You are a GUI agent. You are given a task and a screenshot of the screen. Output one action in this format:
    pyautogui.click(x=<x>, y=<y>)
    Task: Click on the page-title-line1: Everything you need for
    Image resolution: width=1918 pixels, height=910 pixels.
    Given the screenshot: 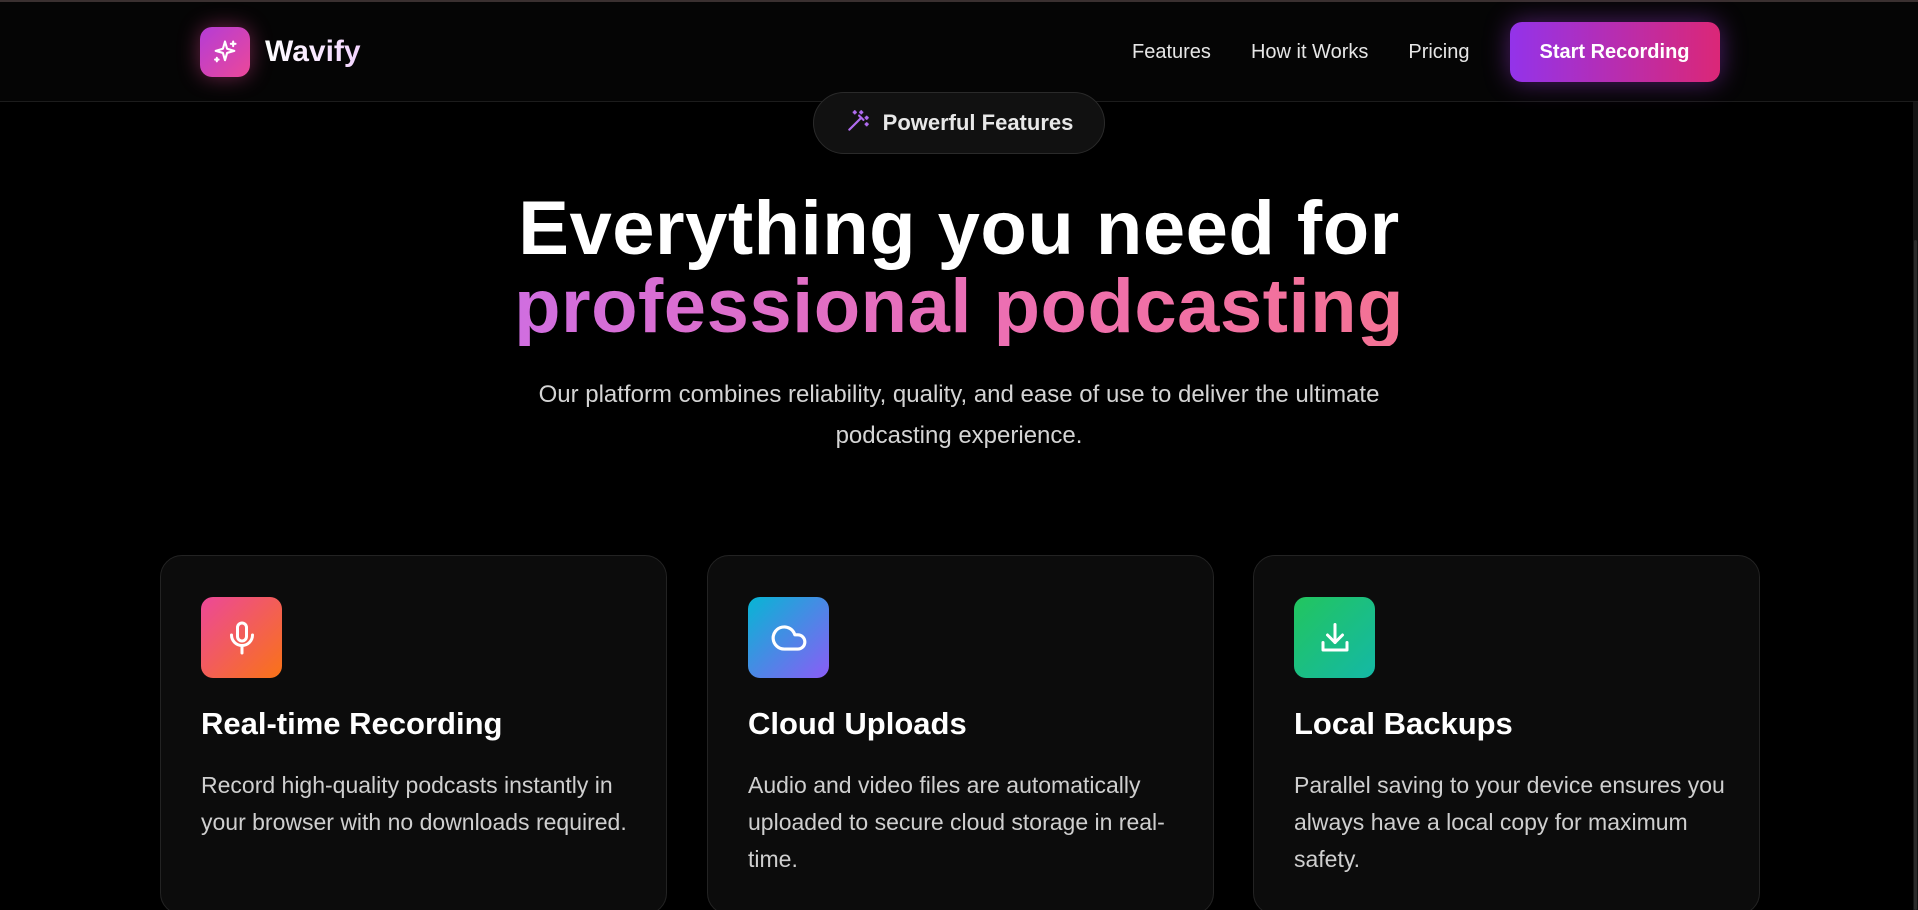 What is the action you would take?
    pyautogui.click(x=959, y=228)
    